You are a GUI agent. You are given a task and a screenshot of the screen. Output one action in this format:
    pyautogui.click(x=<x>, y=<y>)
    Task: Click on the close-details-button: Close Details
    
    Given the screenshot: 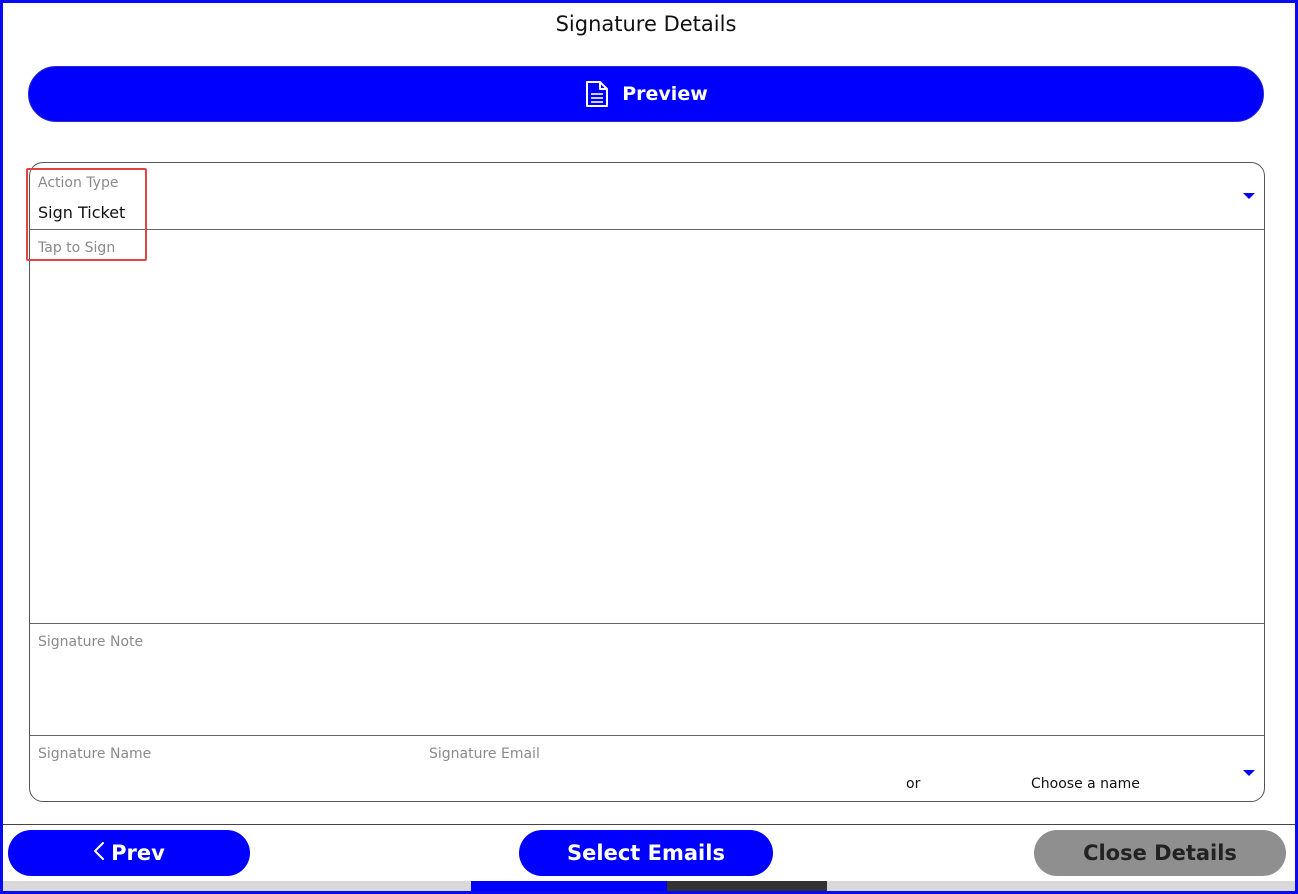 What is the action you would take?
    pyautogui.click(x=1160, y=853)
    